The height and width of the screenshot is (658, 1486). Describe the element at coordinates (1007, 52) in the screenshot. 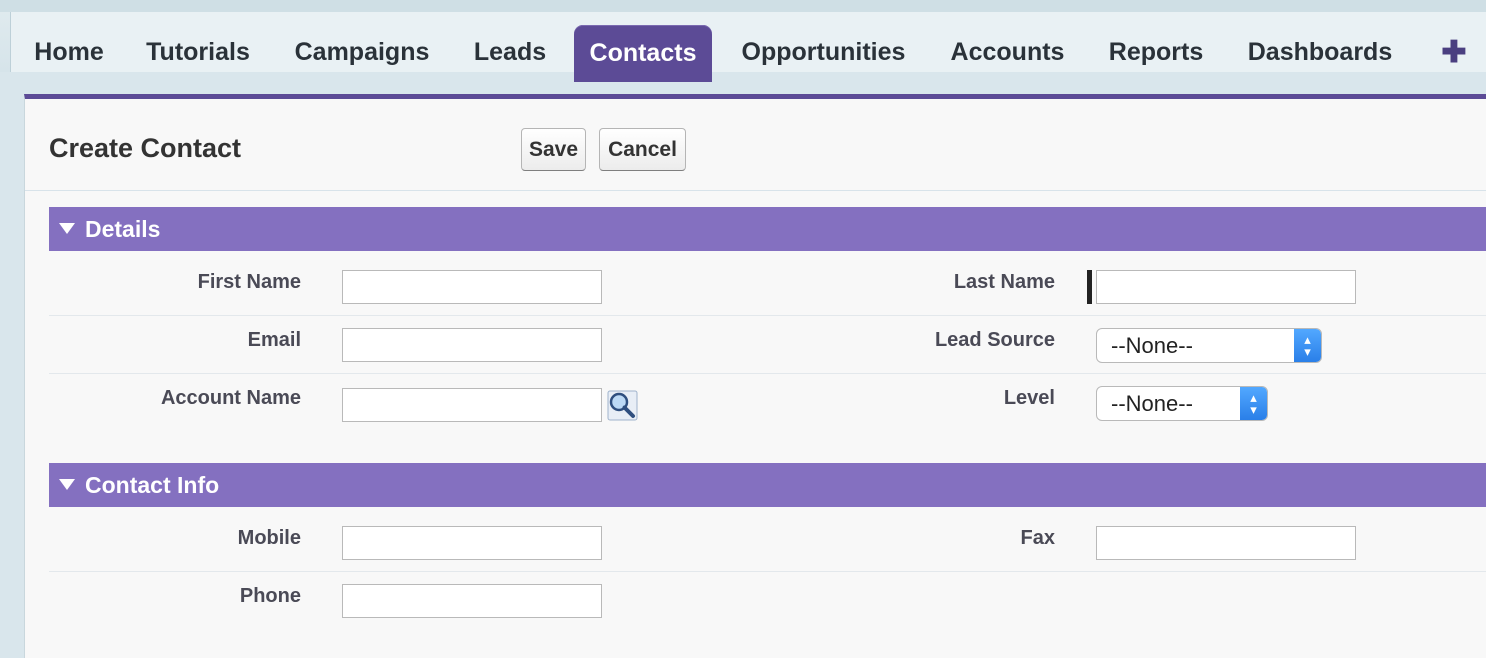

I see `tab-accounts: Accounts` at that location.